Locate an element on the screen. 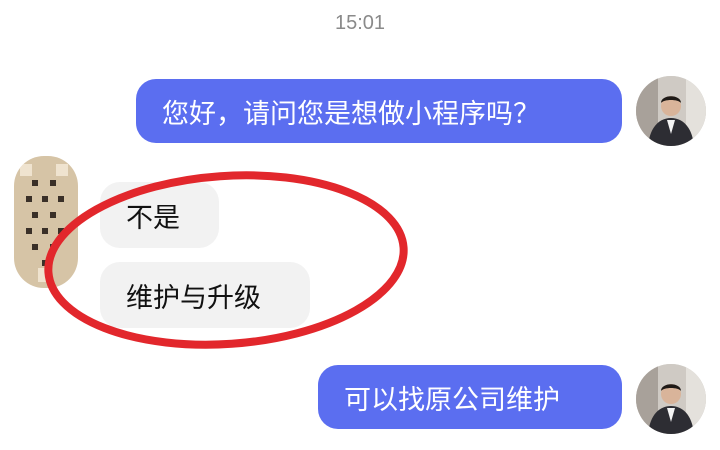 This screenshot has height=450, width=720. message-bubble-outgoing: 您好，请问您是想做小程序吗？ is located at coordinates (379, 111).